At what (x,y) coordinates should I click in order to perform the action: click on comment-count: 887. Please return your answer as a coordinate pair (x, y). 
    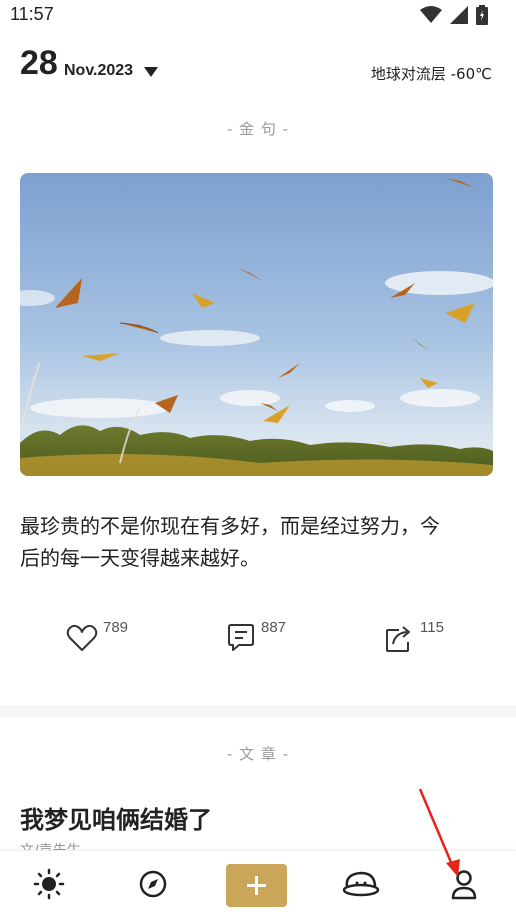
    Looking at the image, I should click on (274, 627).